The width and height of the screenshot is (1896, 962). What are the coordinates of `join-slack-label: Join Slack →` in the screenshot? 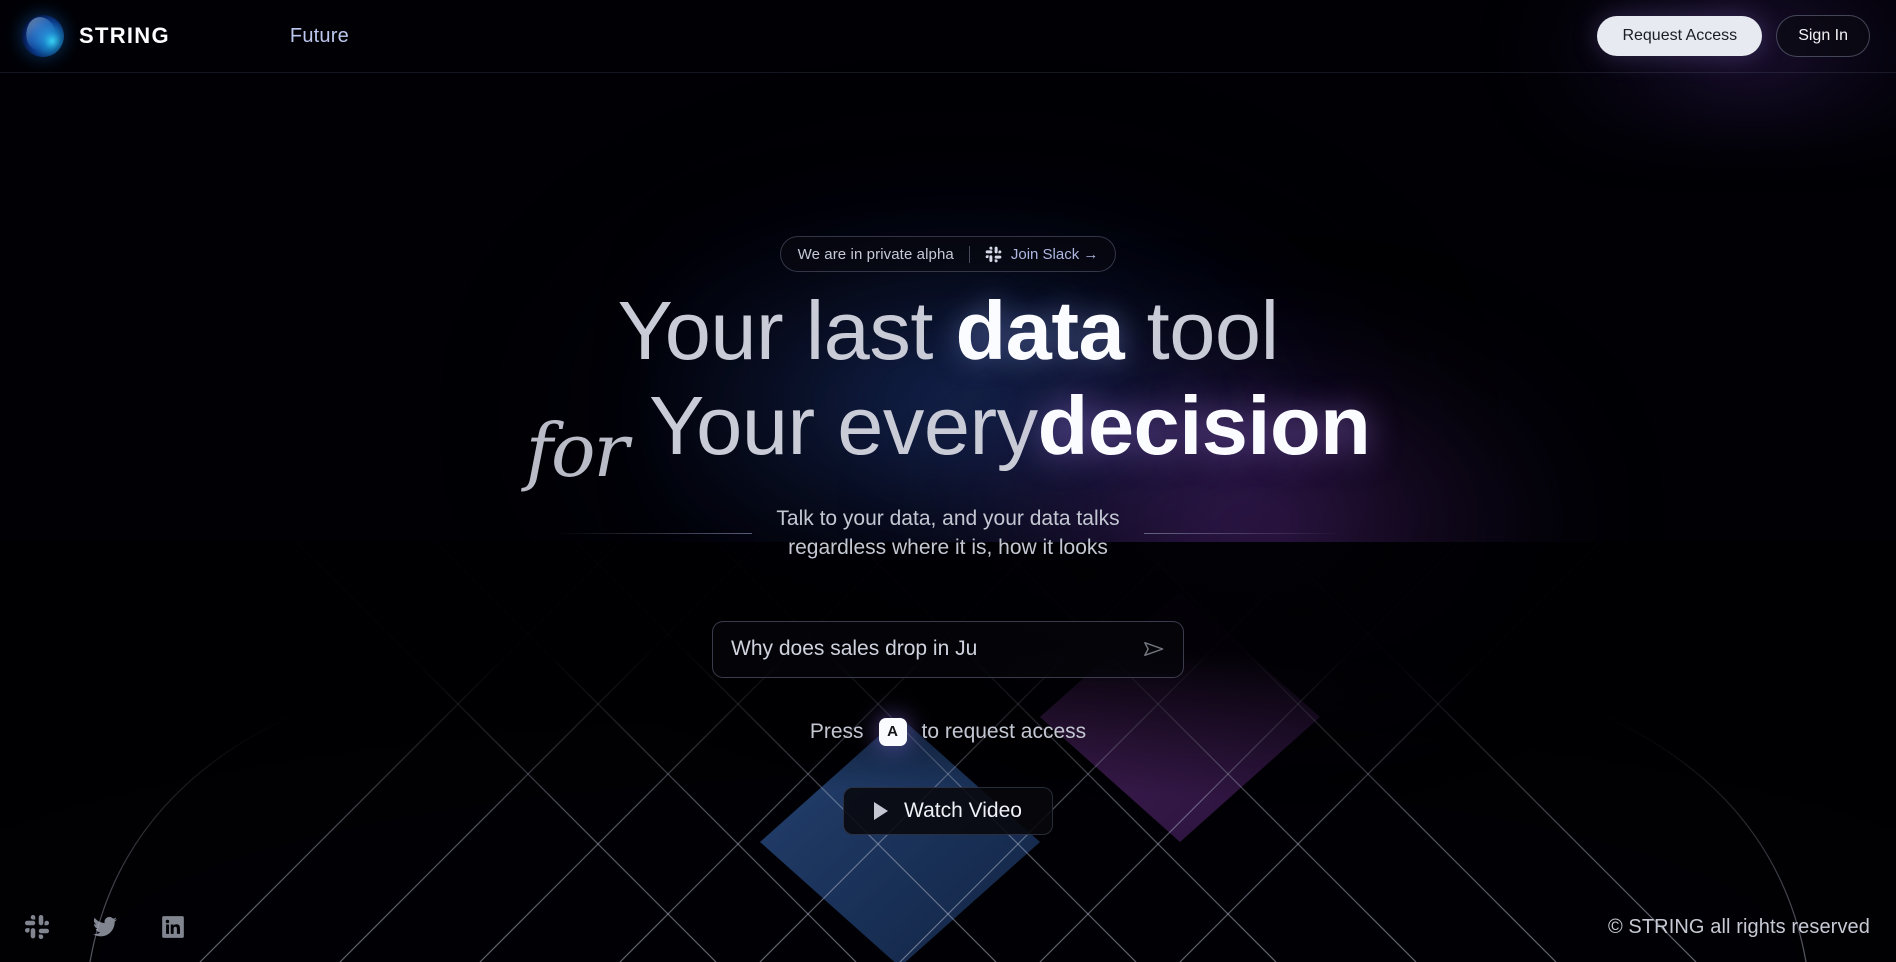 It's located at (1054, 254).